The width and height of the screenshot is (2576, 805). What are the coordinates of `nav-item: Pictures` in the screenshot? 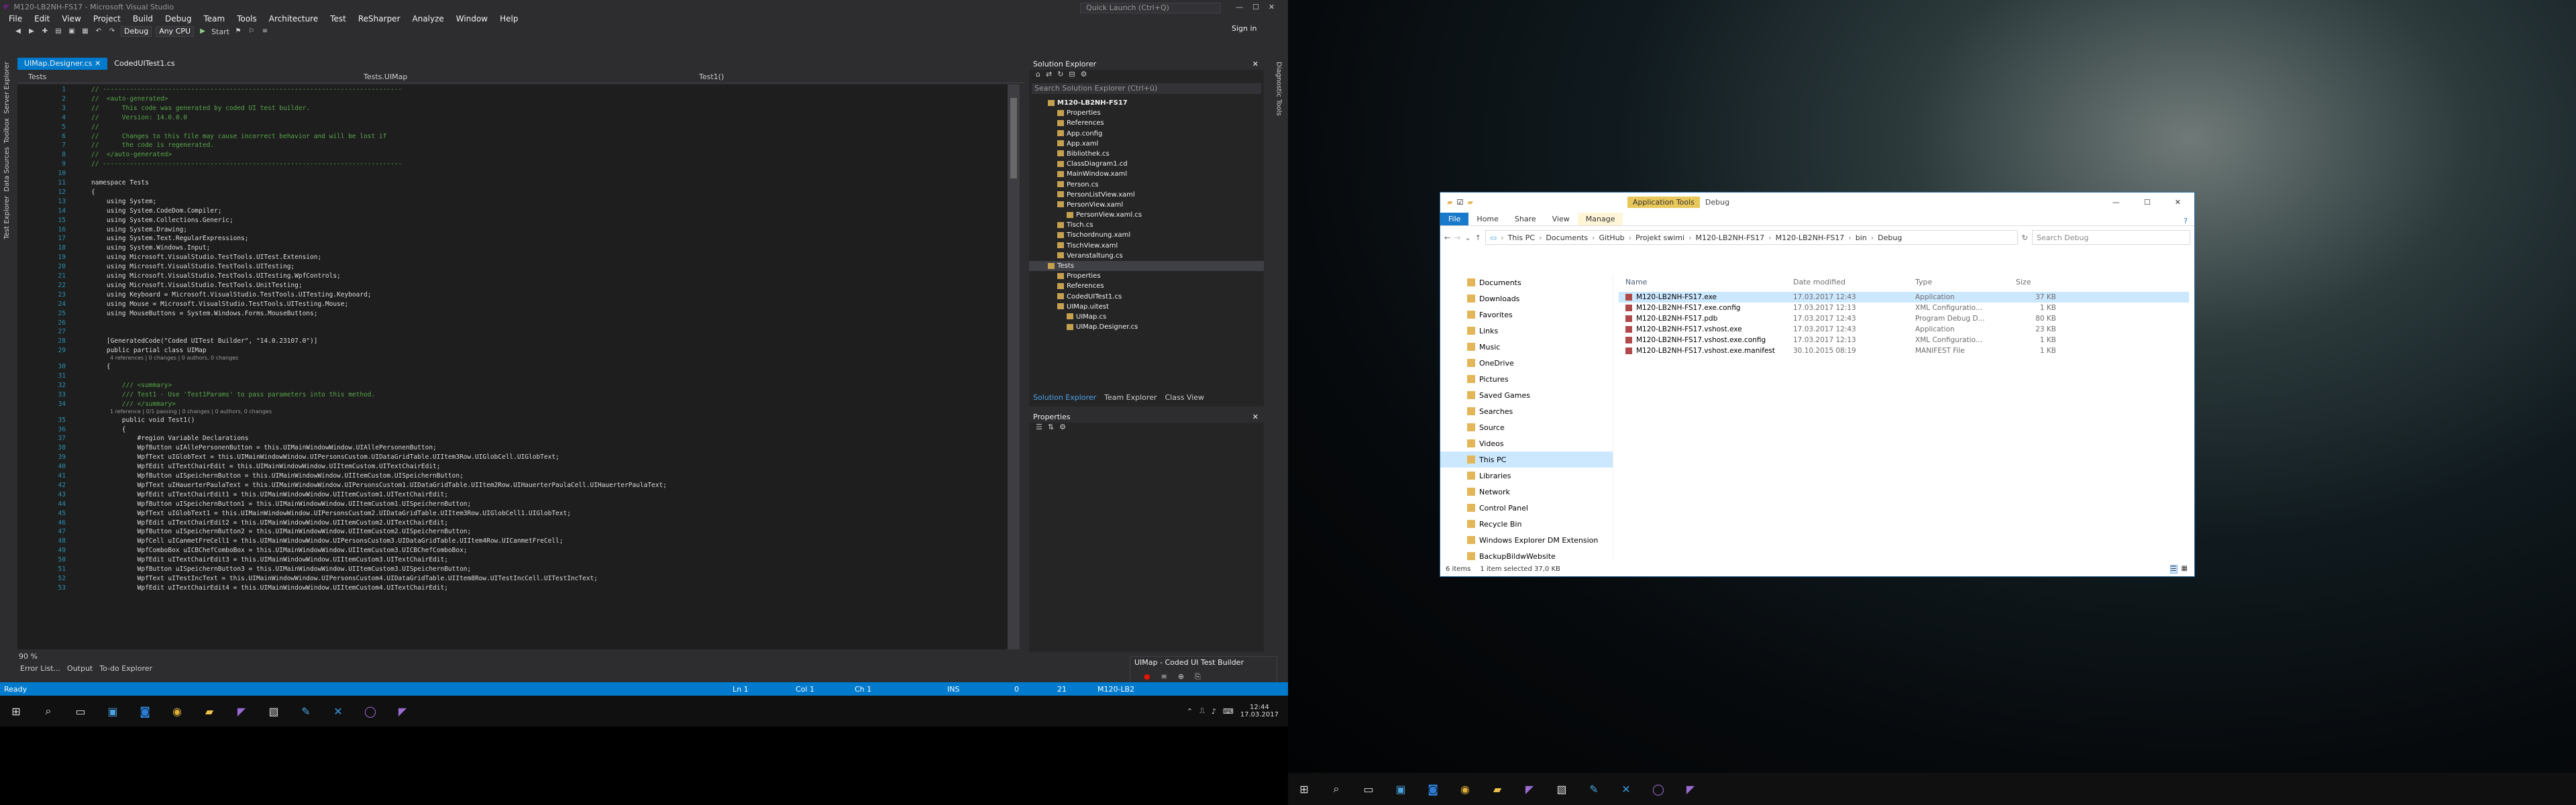 It's located at (1526, 379).